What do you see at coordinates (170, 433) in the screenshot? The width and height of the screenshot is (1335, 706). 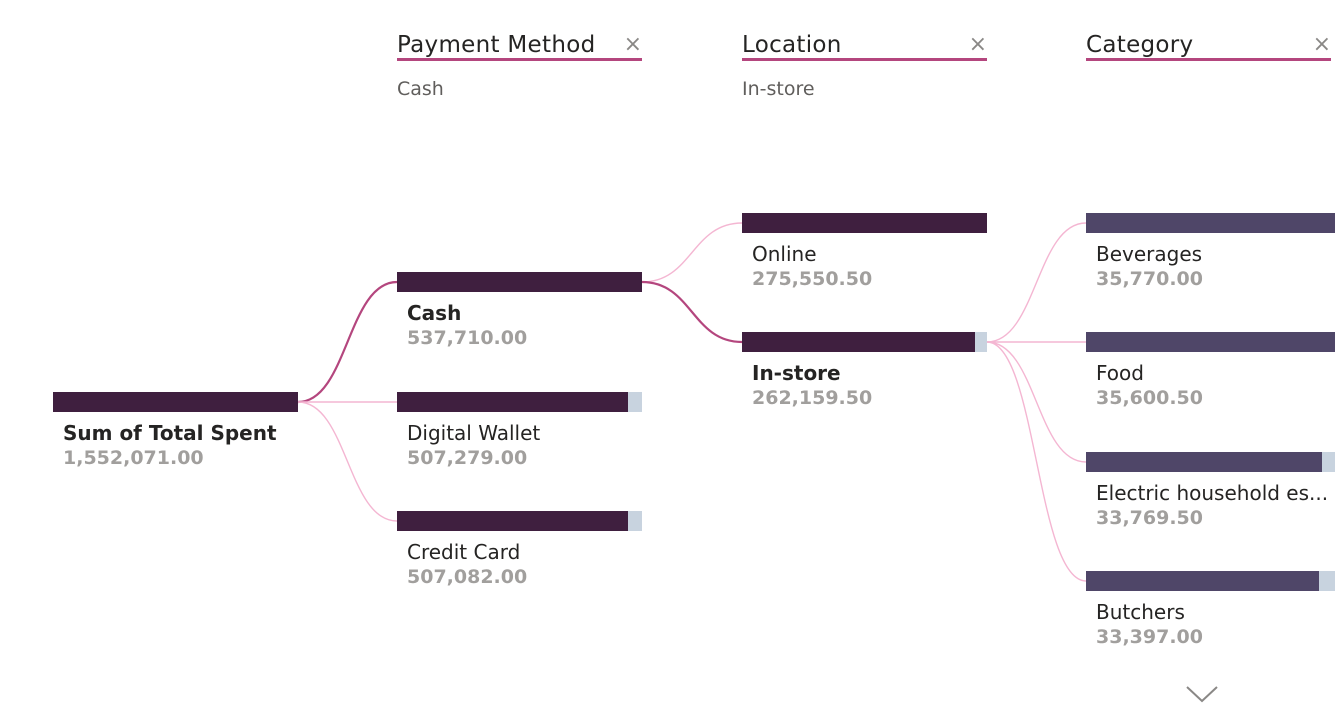 I see `root-label: Sum of Total Spent` at bounding box center [170, 433].